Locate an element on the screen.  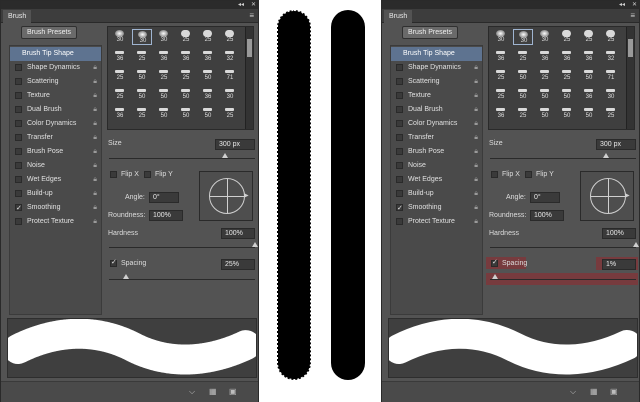
option-wet-edges: Wet Edges 🔒︎ is located at coordinates (436, 180).